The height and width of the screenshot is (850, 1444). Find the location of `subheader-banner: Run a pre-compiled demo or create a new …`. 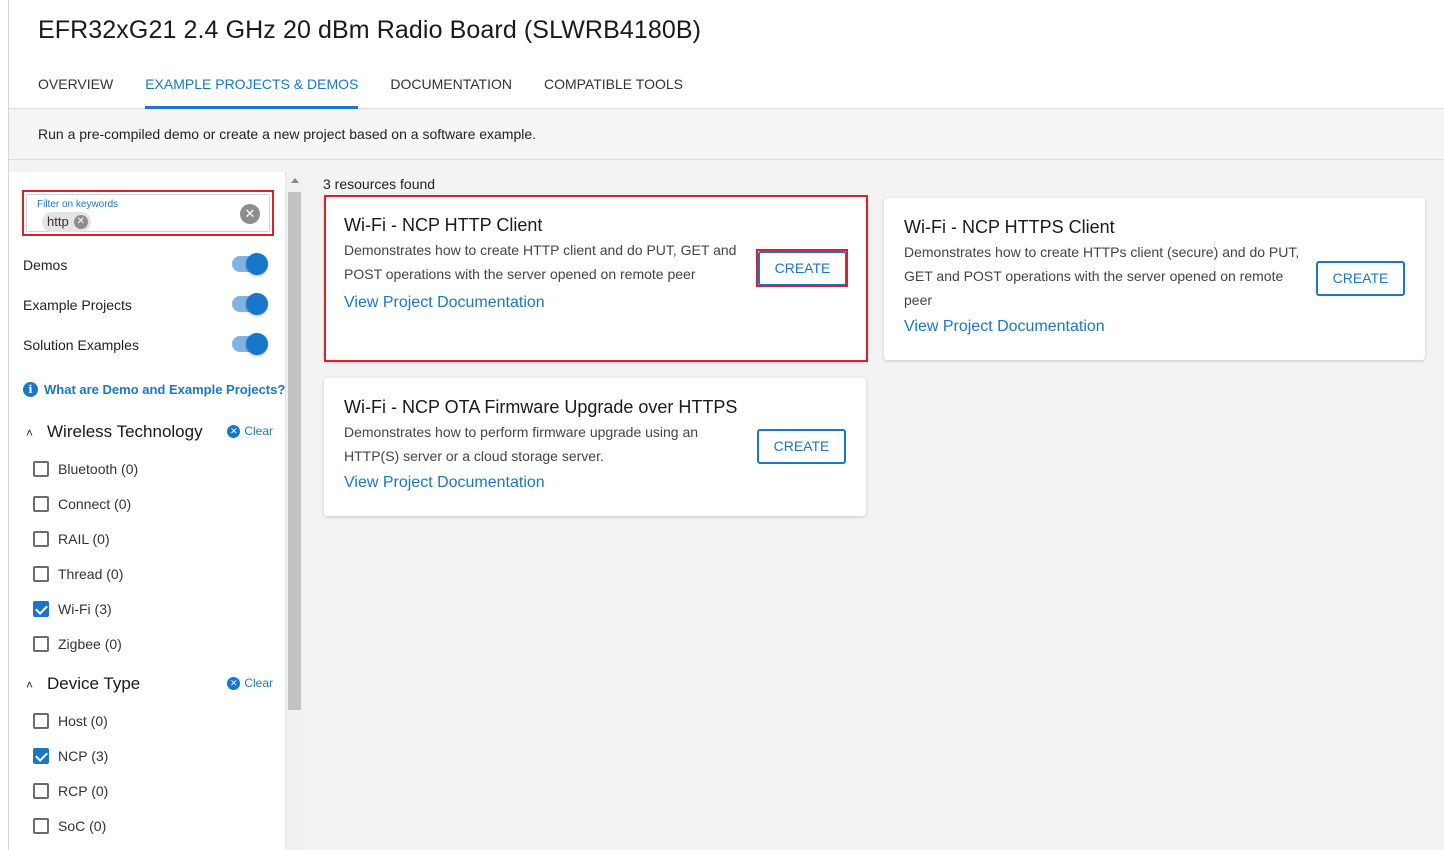

subheader-banner: Run a pre-compiled demo or create a new … is located at coordinates (726, 135).